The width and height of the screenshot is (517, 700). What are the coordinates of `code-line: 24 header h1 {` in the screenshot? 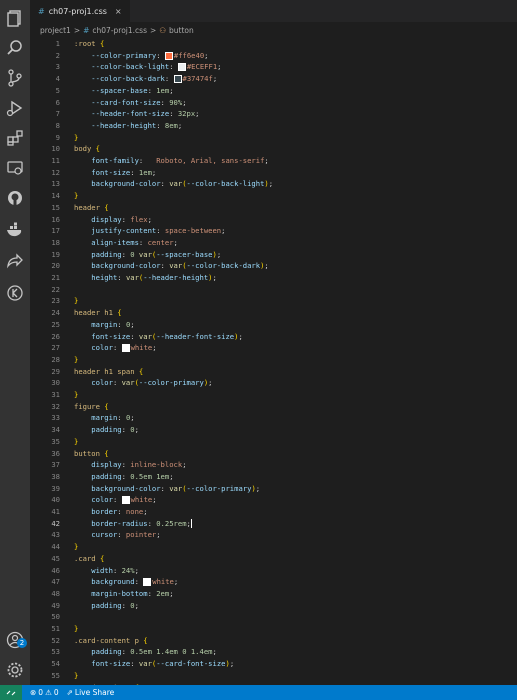 It's located at (273, 313).